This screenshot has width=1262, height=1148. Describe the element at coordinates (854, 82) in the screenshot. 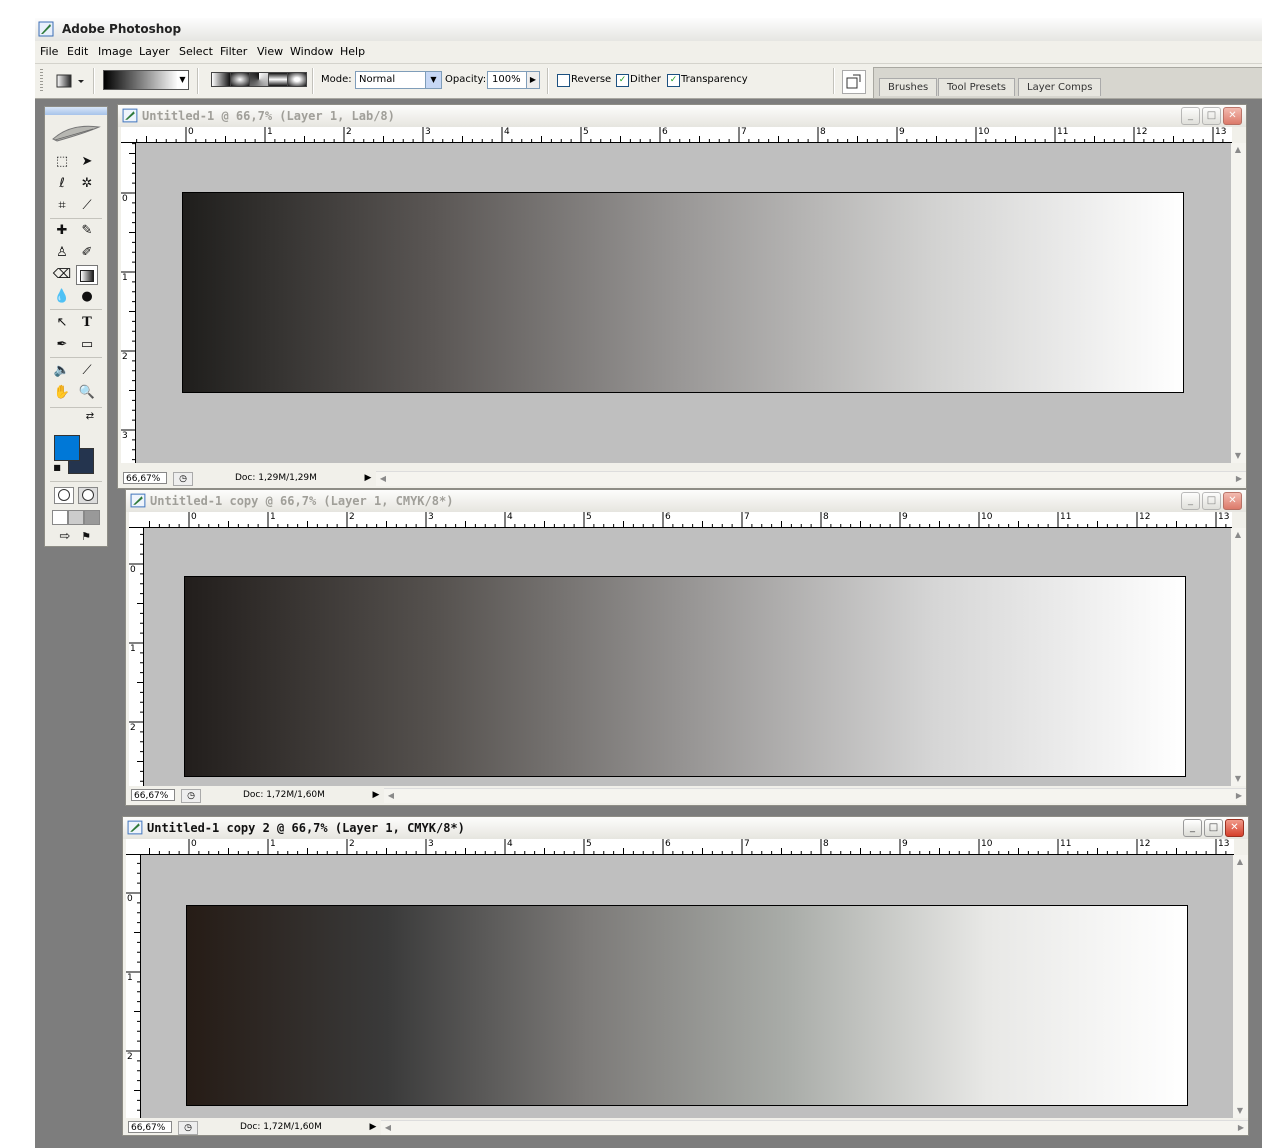

I see `palette-well-toggle-button` at that location.